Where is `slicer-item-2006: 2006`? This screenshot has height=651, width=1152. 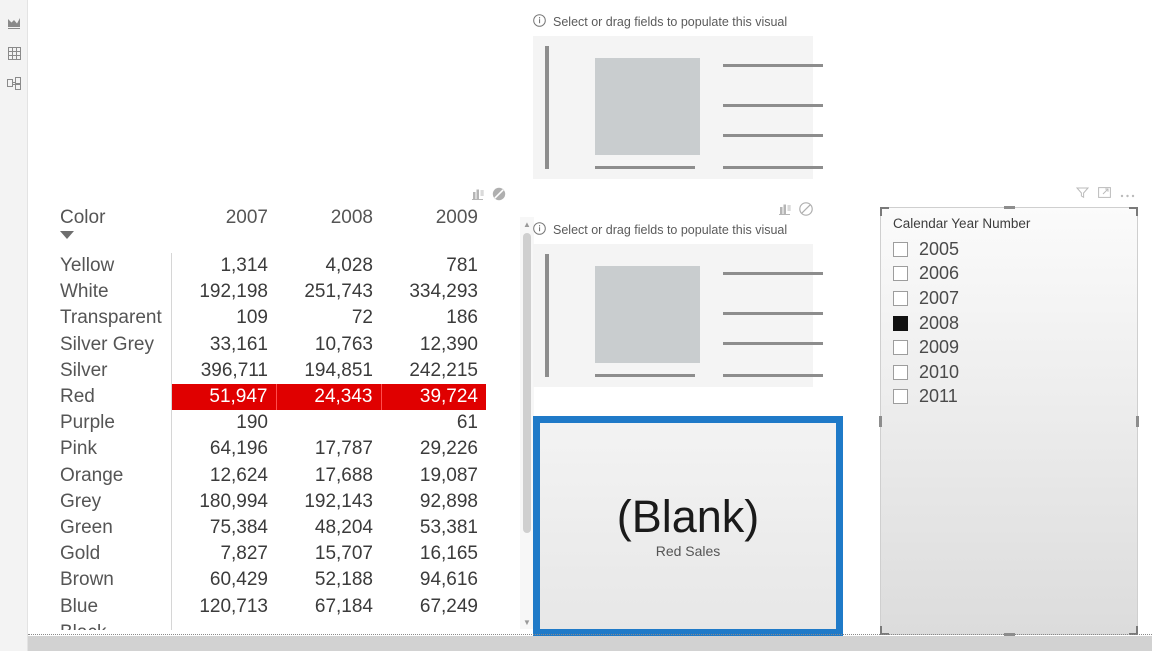 slicer-item-2006: 2006 is located at coordinates (1015, 274).